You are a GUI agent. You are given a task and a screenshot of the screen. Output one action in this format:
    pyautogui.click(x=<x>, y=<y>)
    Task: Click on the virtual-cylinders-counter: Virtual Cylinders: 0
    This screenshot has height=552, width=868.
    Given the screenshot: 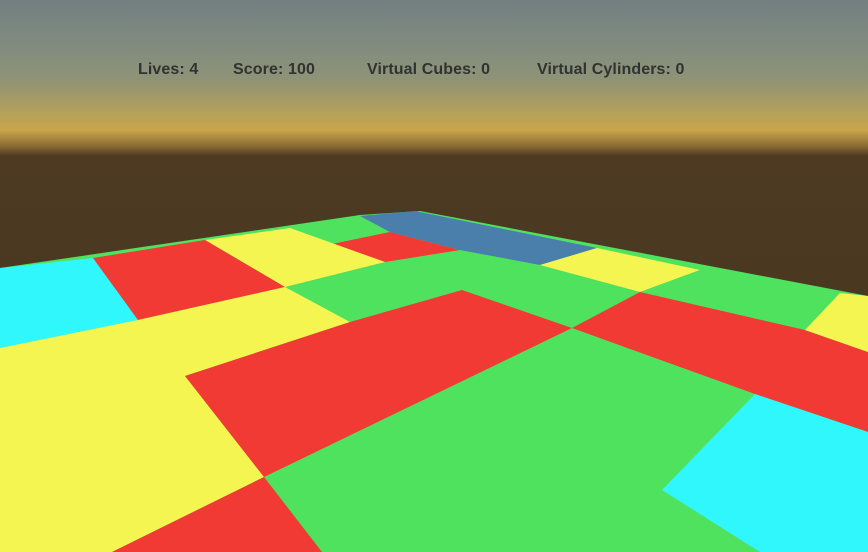 What is the action you would take?
    pyautogui.click(x=611, y=69)
    